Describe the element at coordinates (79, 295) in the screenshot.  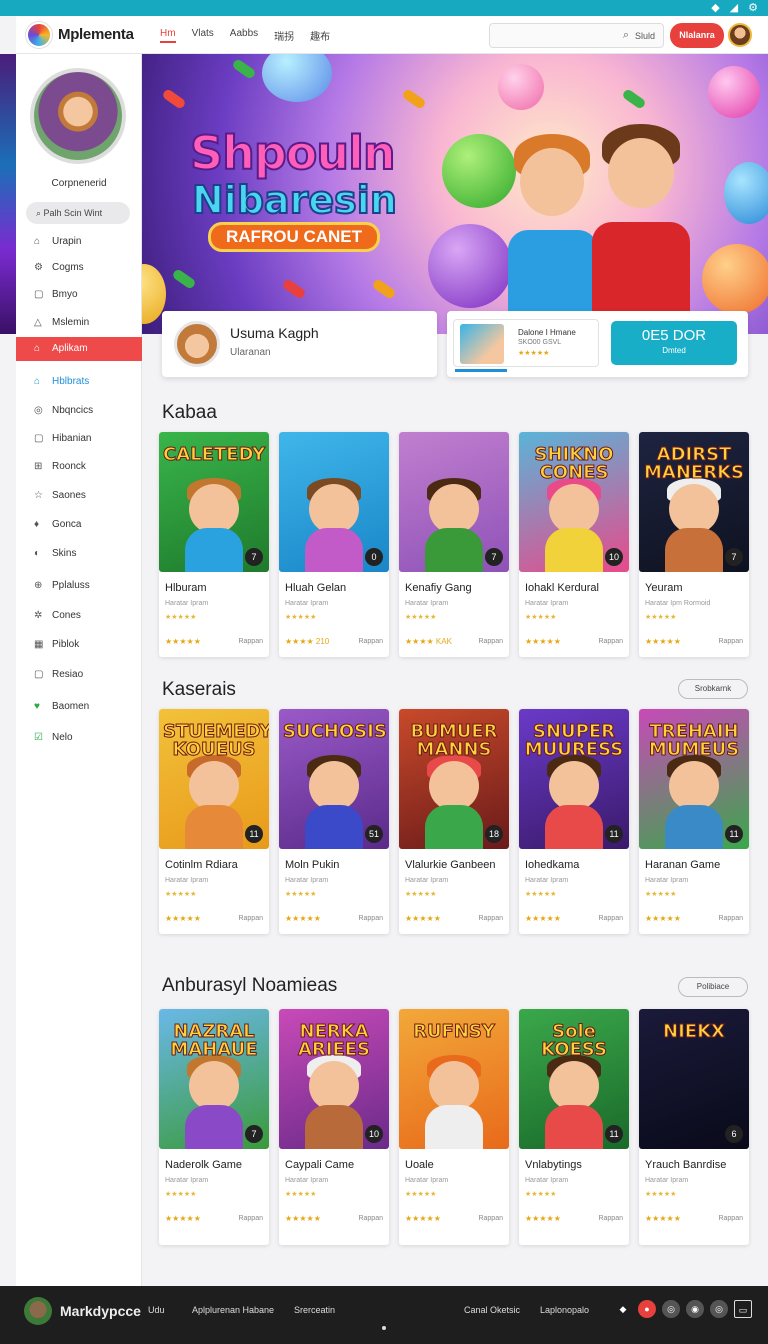
I see `sidebar-item-3: ▢ Bmyo` at that location.